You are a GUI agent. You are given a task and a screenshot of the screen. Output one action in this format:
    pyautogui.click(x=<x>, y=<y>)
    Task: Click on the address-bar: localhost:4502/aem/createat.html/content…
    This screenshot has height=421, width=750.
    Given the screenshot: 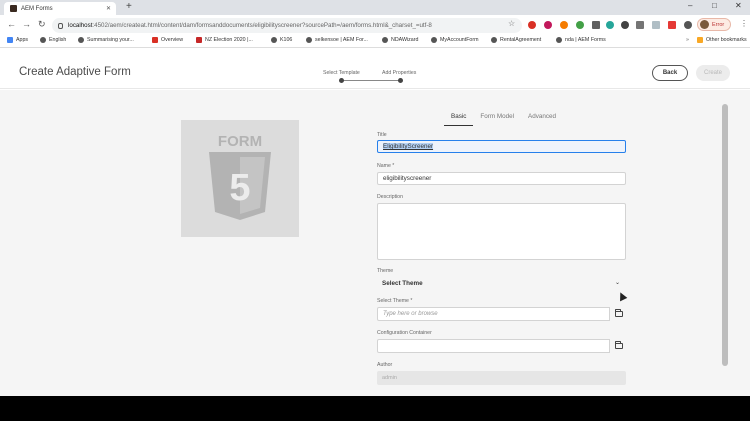 What is the action you would take?
    pyautogui.click(x=287, y=25)
    